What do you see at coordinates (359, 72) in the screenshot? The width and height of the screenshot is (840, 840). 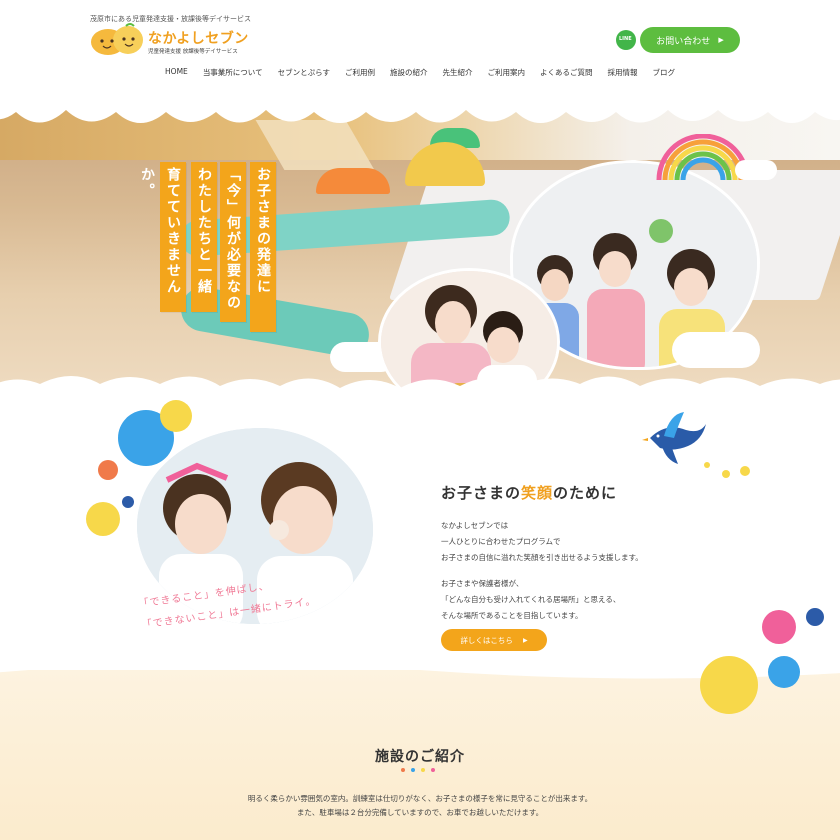 I see `nav-item-usage-example: ご利用例` at bounding box center [359, 72].